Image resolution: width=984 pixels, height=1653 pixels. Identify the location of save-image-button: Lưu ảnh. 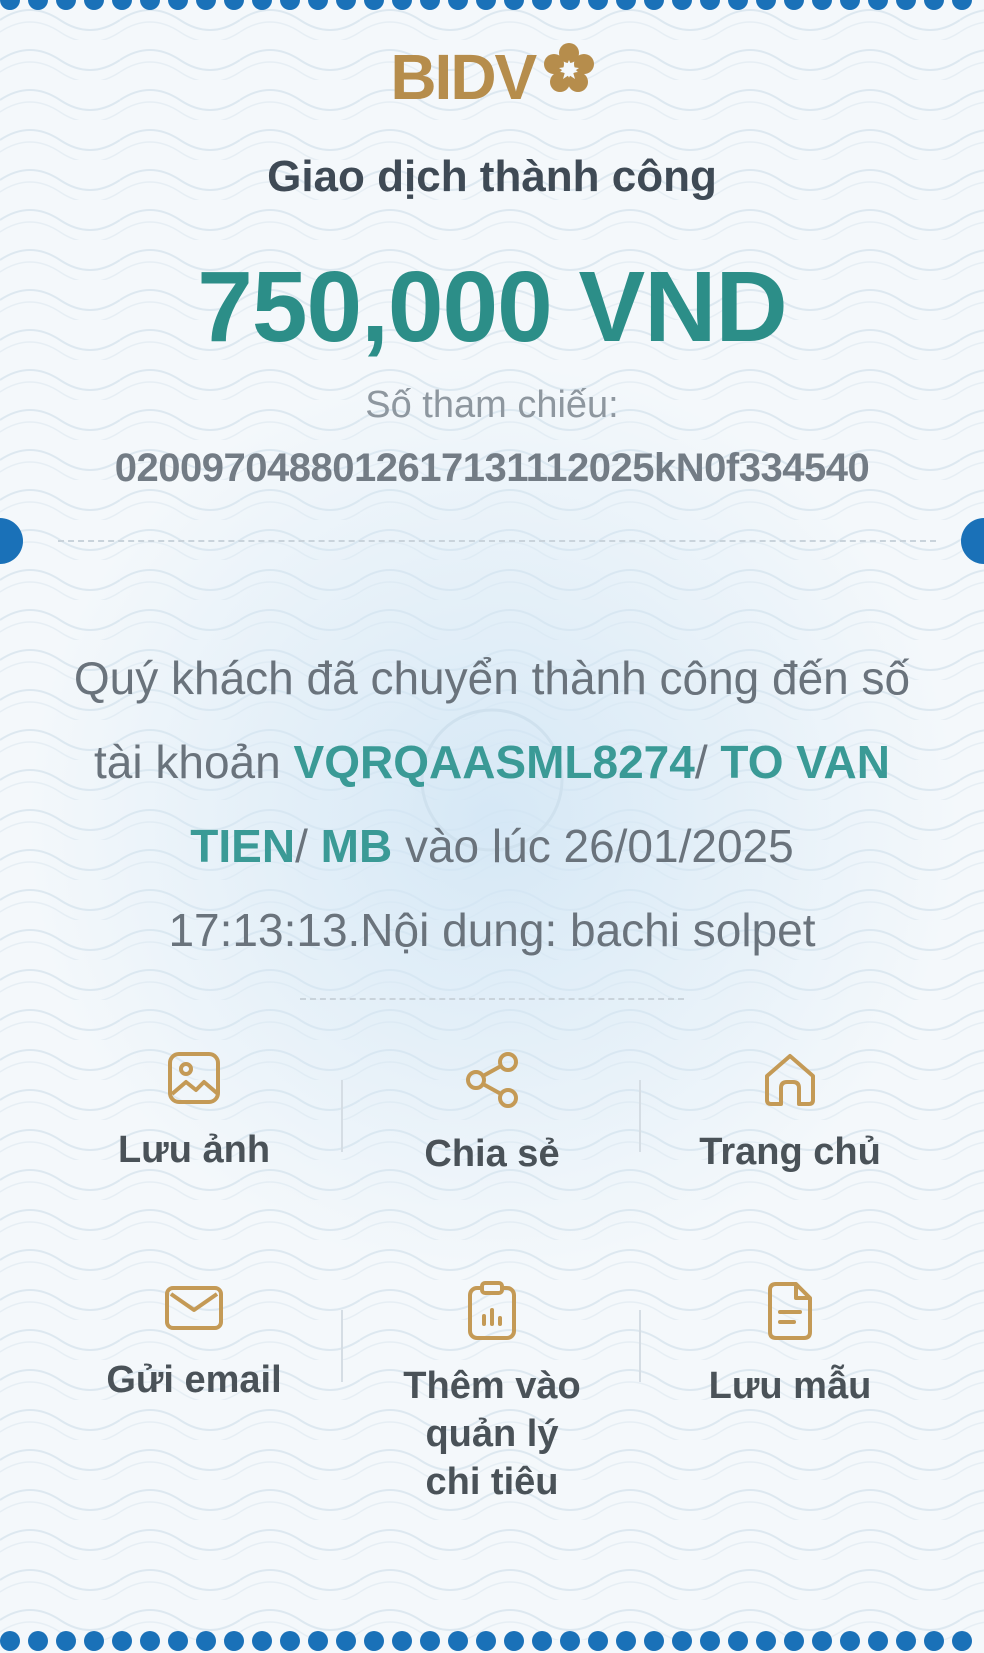
(194, 1114).